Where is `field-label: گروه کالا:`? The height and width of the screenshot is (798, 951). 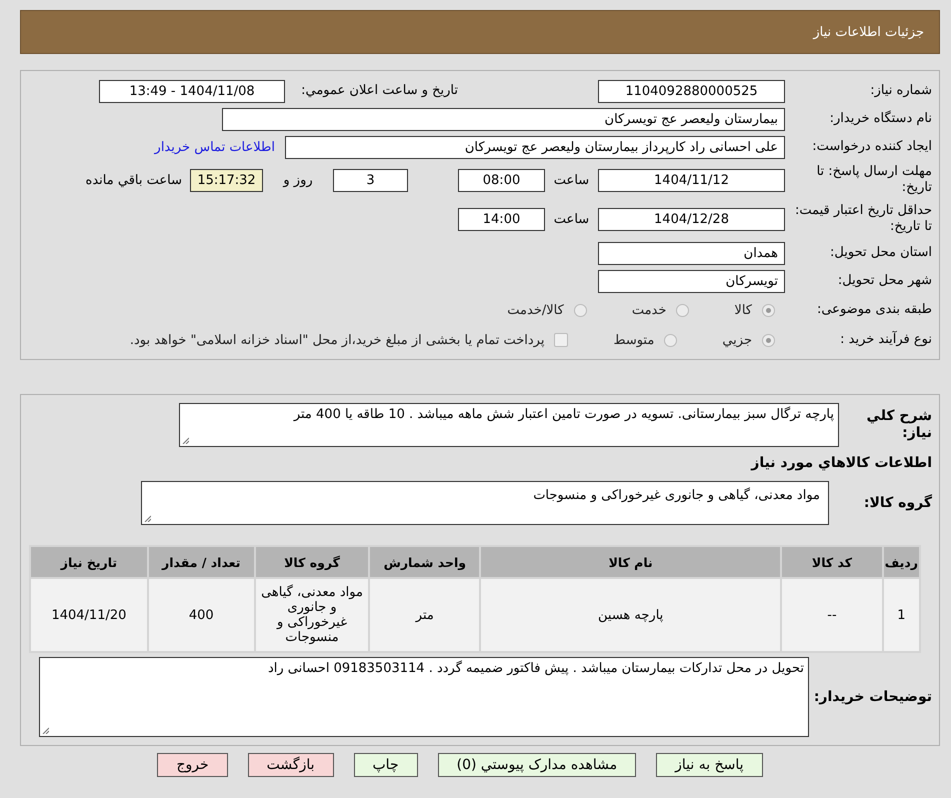
field-label: گروه کالا: is located at coordinates (897, 503).